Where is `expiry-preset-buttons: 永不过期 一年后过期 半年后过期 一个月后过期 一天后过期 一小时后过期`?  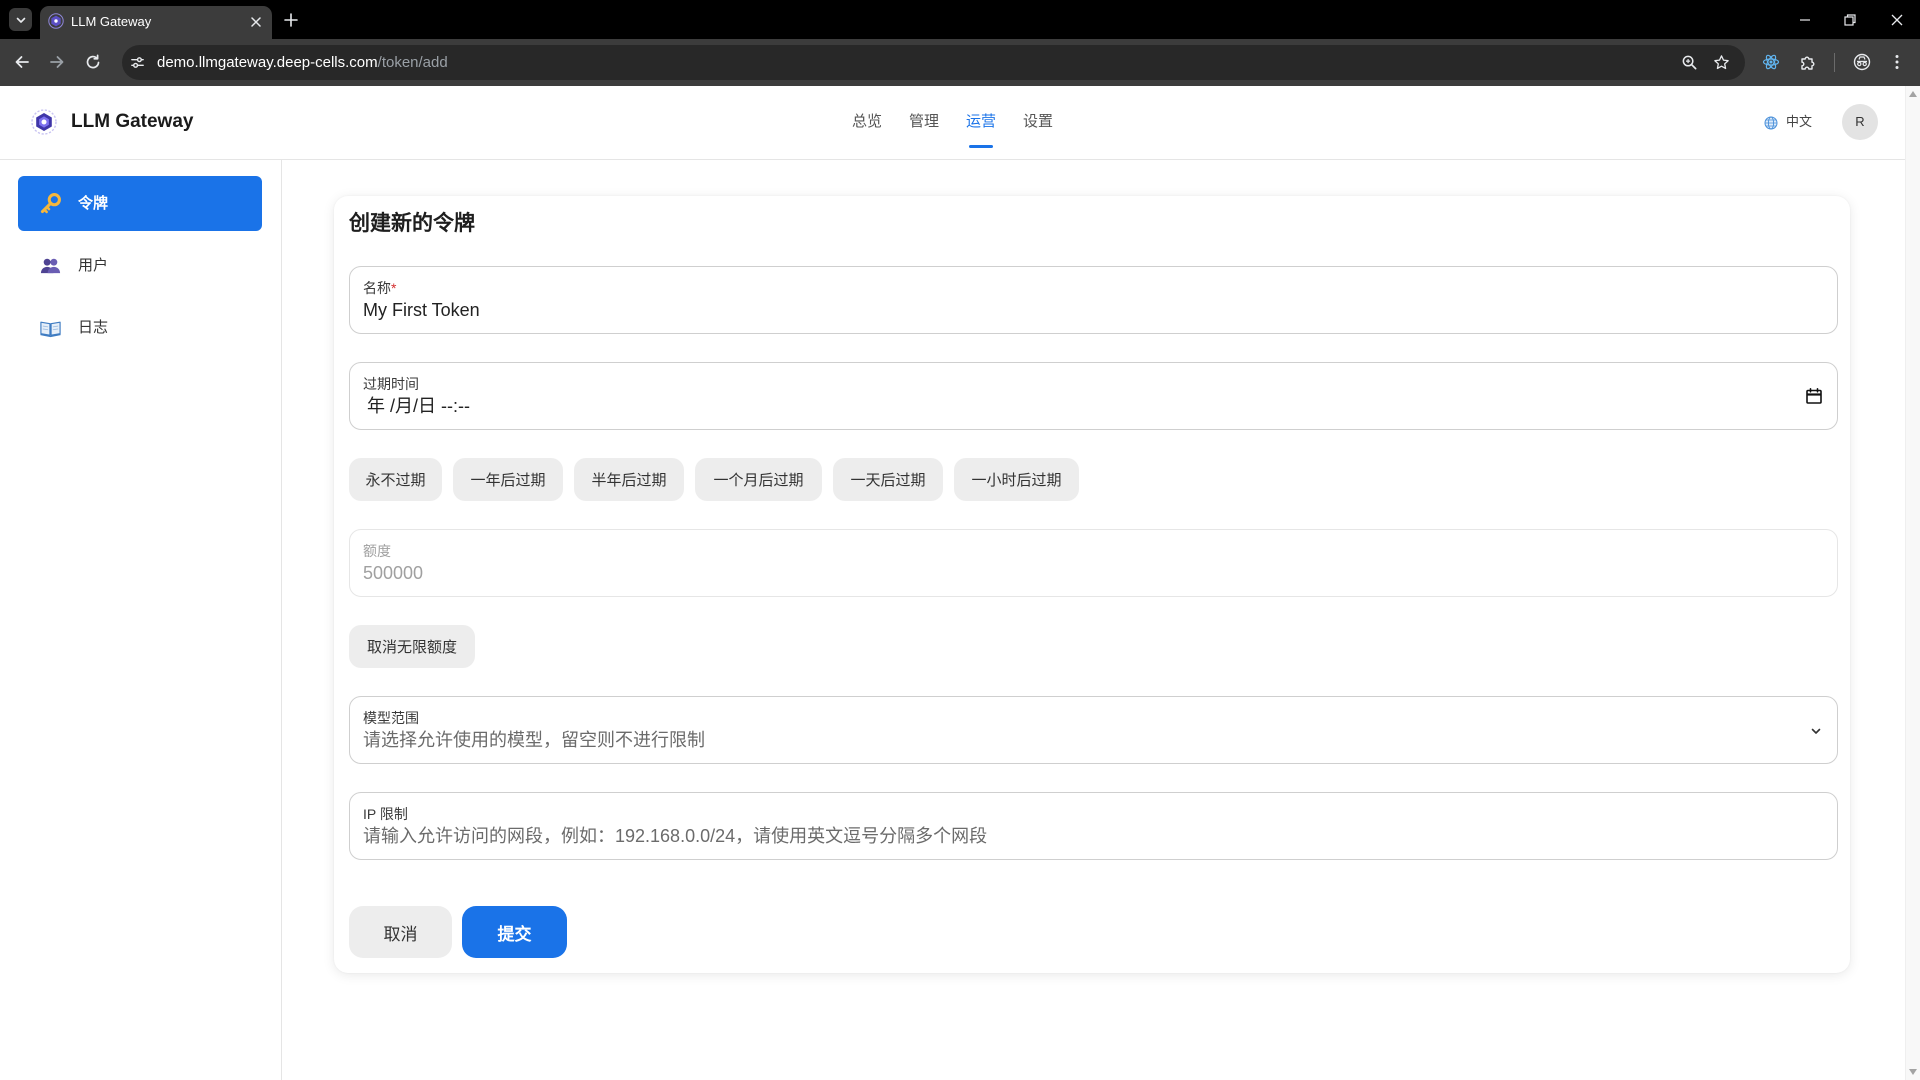 expiry-preset-buttons: 永不过期 一年后过期 半年后过期 一个月后过期 一天后过期 一小时后过期 is located at coordinates (1099, 479).